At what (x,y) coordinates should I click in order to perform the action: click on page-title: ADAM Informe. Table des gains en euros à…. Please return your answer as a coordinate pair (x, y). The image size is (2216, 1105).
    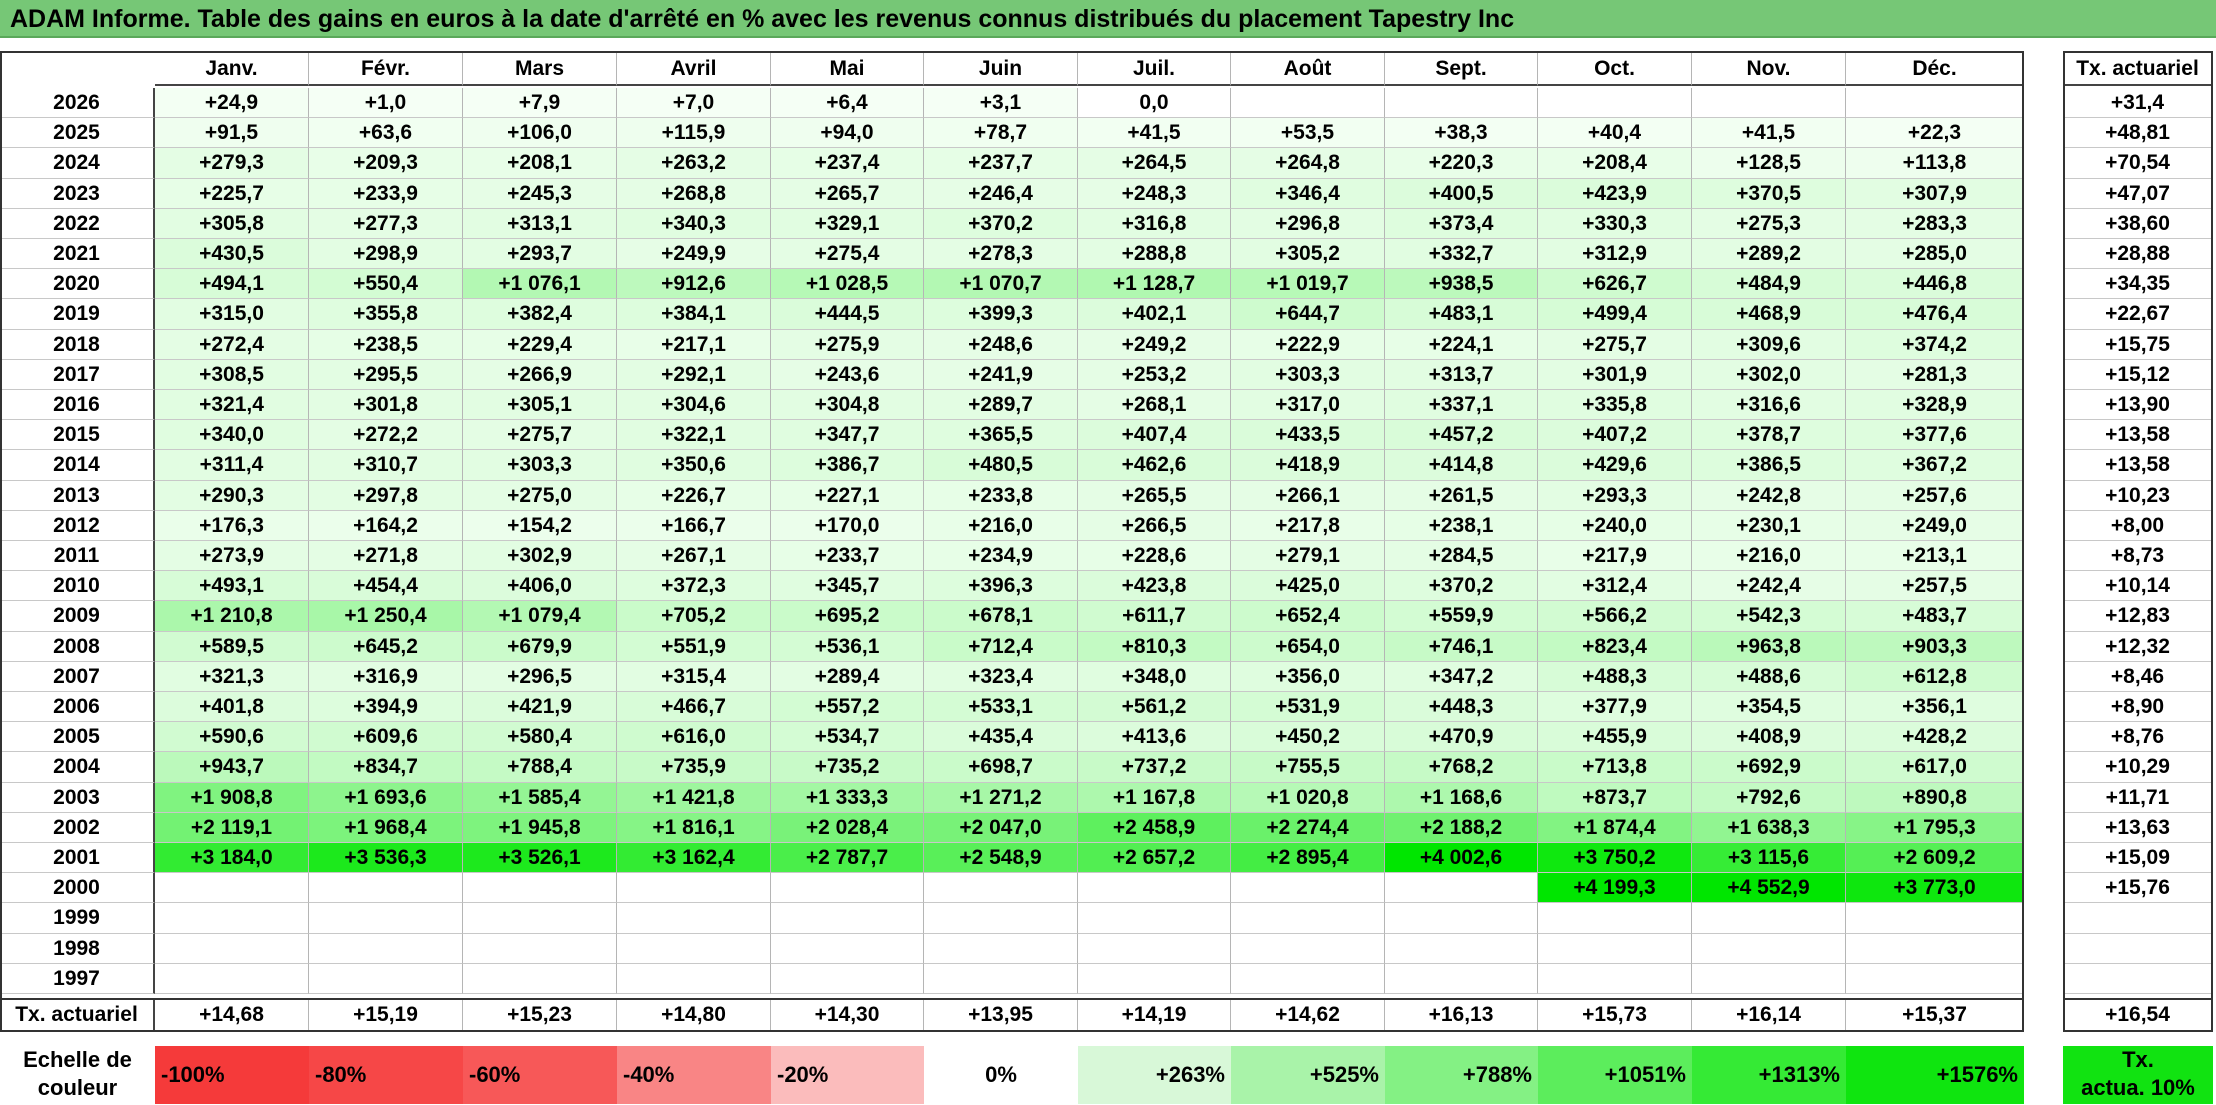
    Looking at the image, I should click on (1108, 19).